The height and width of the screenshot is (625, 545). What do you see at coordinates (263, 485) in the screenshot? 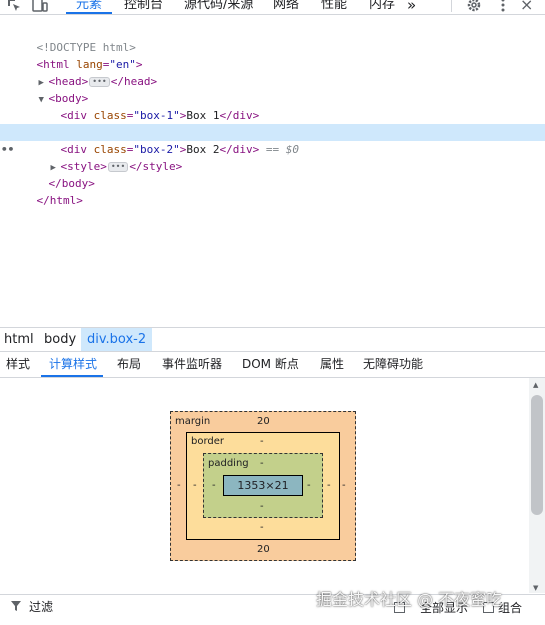
I see `box-model-content: 1353×21` at bounding box center [263, 485].